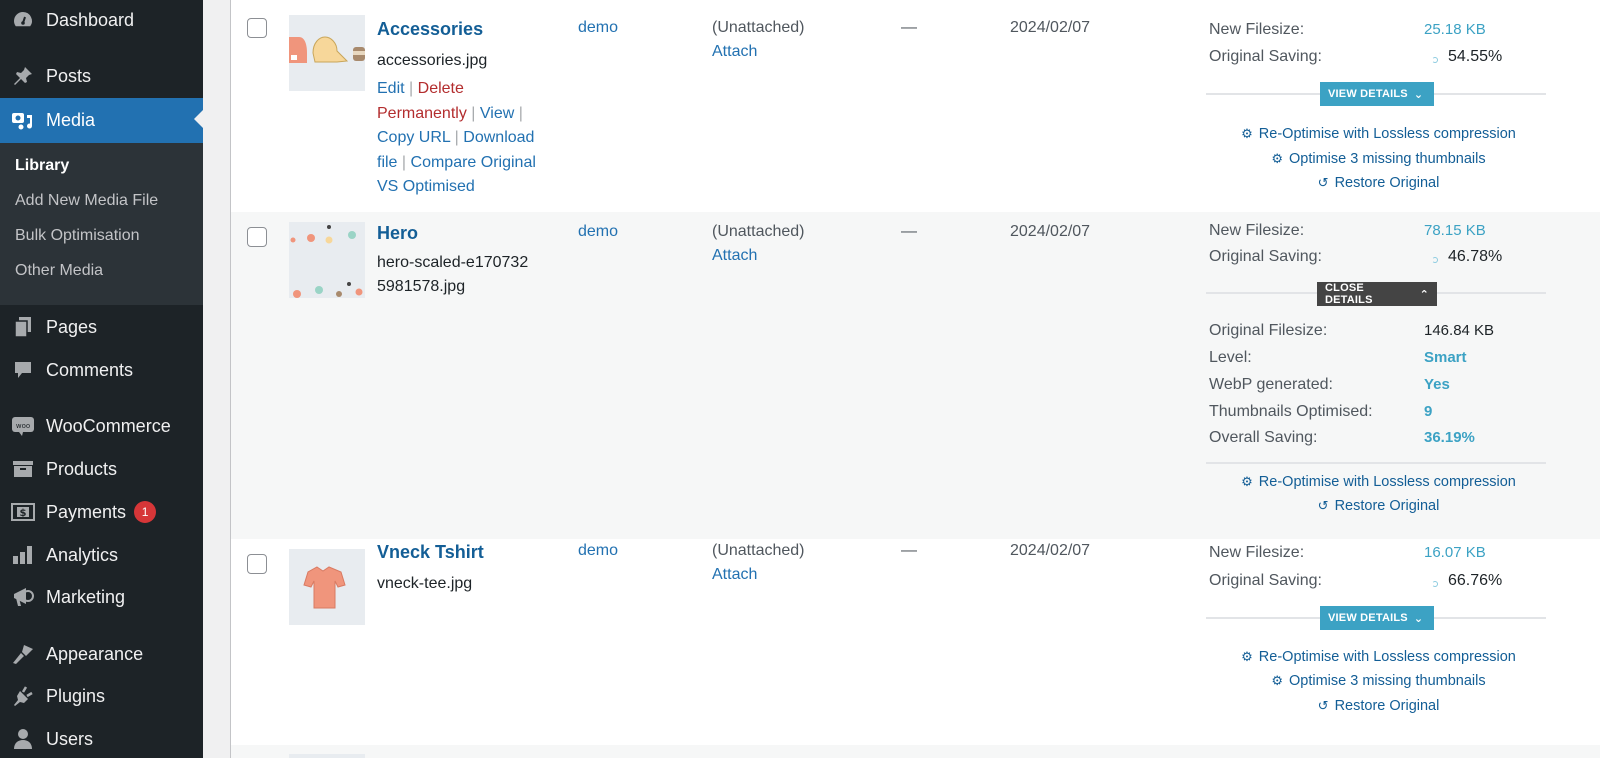  I want to click on menu-posts: Posts, so click(101, 76).